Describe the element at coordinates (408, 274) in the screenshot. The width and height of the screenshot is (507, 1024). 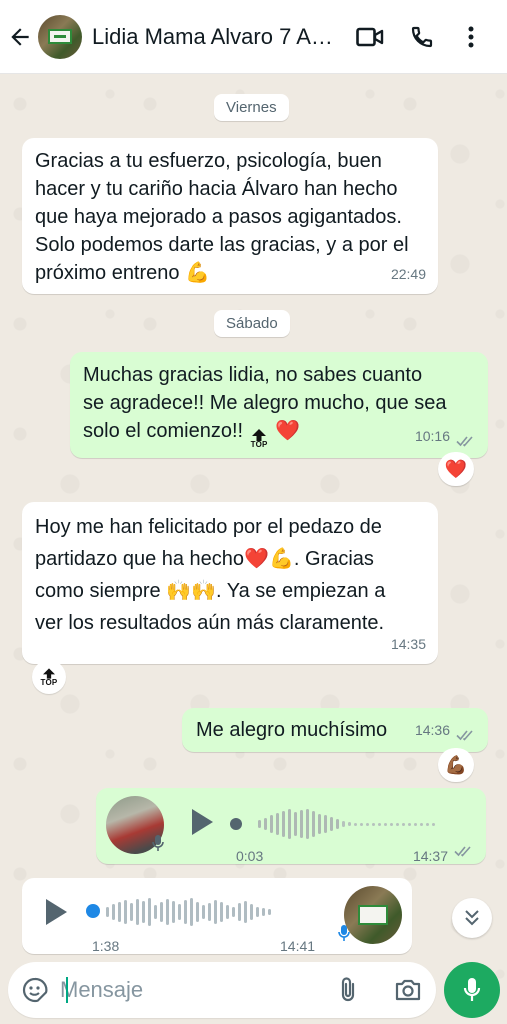
I see `message-time: 22:49` at that location.